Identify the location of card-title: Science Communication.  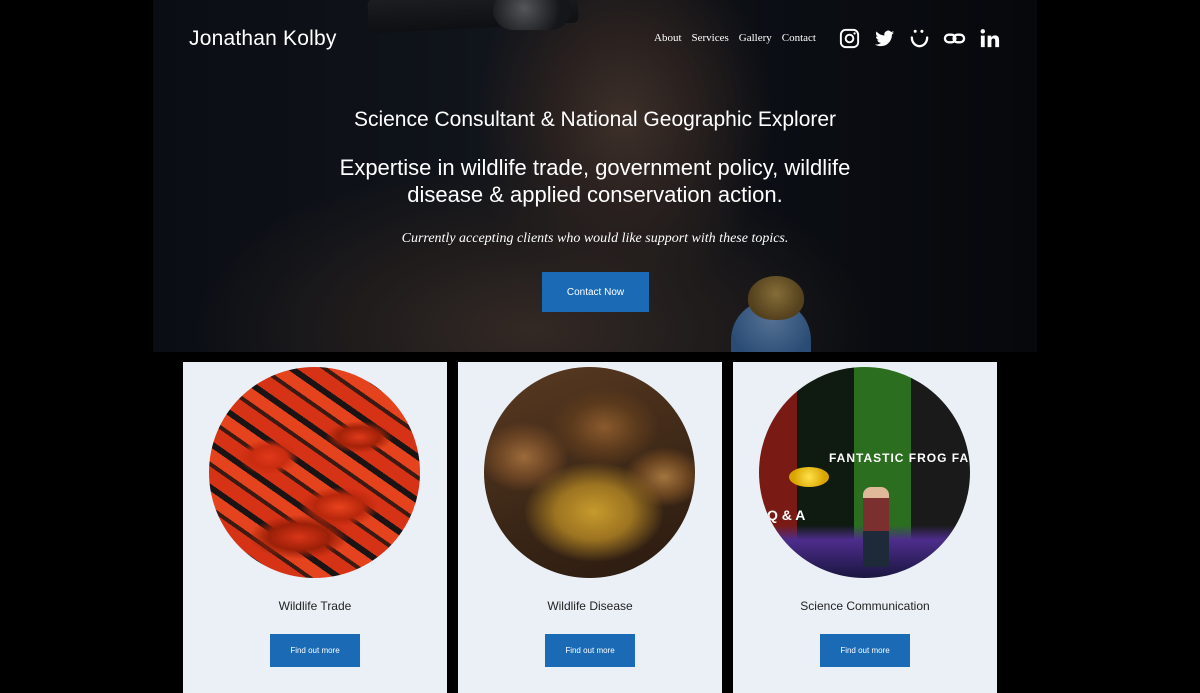
(865, 606).